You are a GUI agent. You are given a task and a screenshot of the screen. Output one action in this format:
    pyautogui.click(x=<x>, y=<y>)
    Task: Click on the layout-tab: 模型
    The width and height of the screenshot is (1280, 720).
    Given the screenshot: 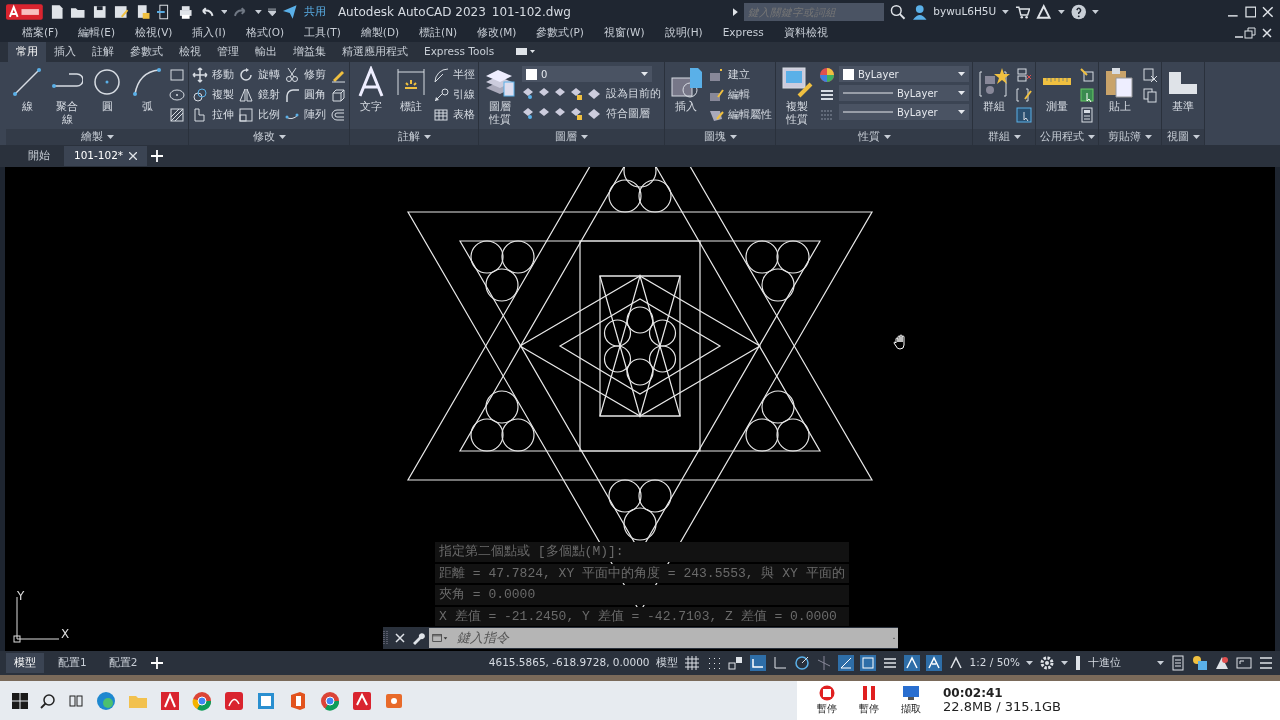 What is the action you would take?
    pyautogui.click(x=25, y=663)
    